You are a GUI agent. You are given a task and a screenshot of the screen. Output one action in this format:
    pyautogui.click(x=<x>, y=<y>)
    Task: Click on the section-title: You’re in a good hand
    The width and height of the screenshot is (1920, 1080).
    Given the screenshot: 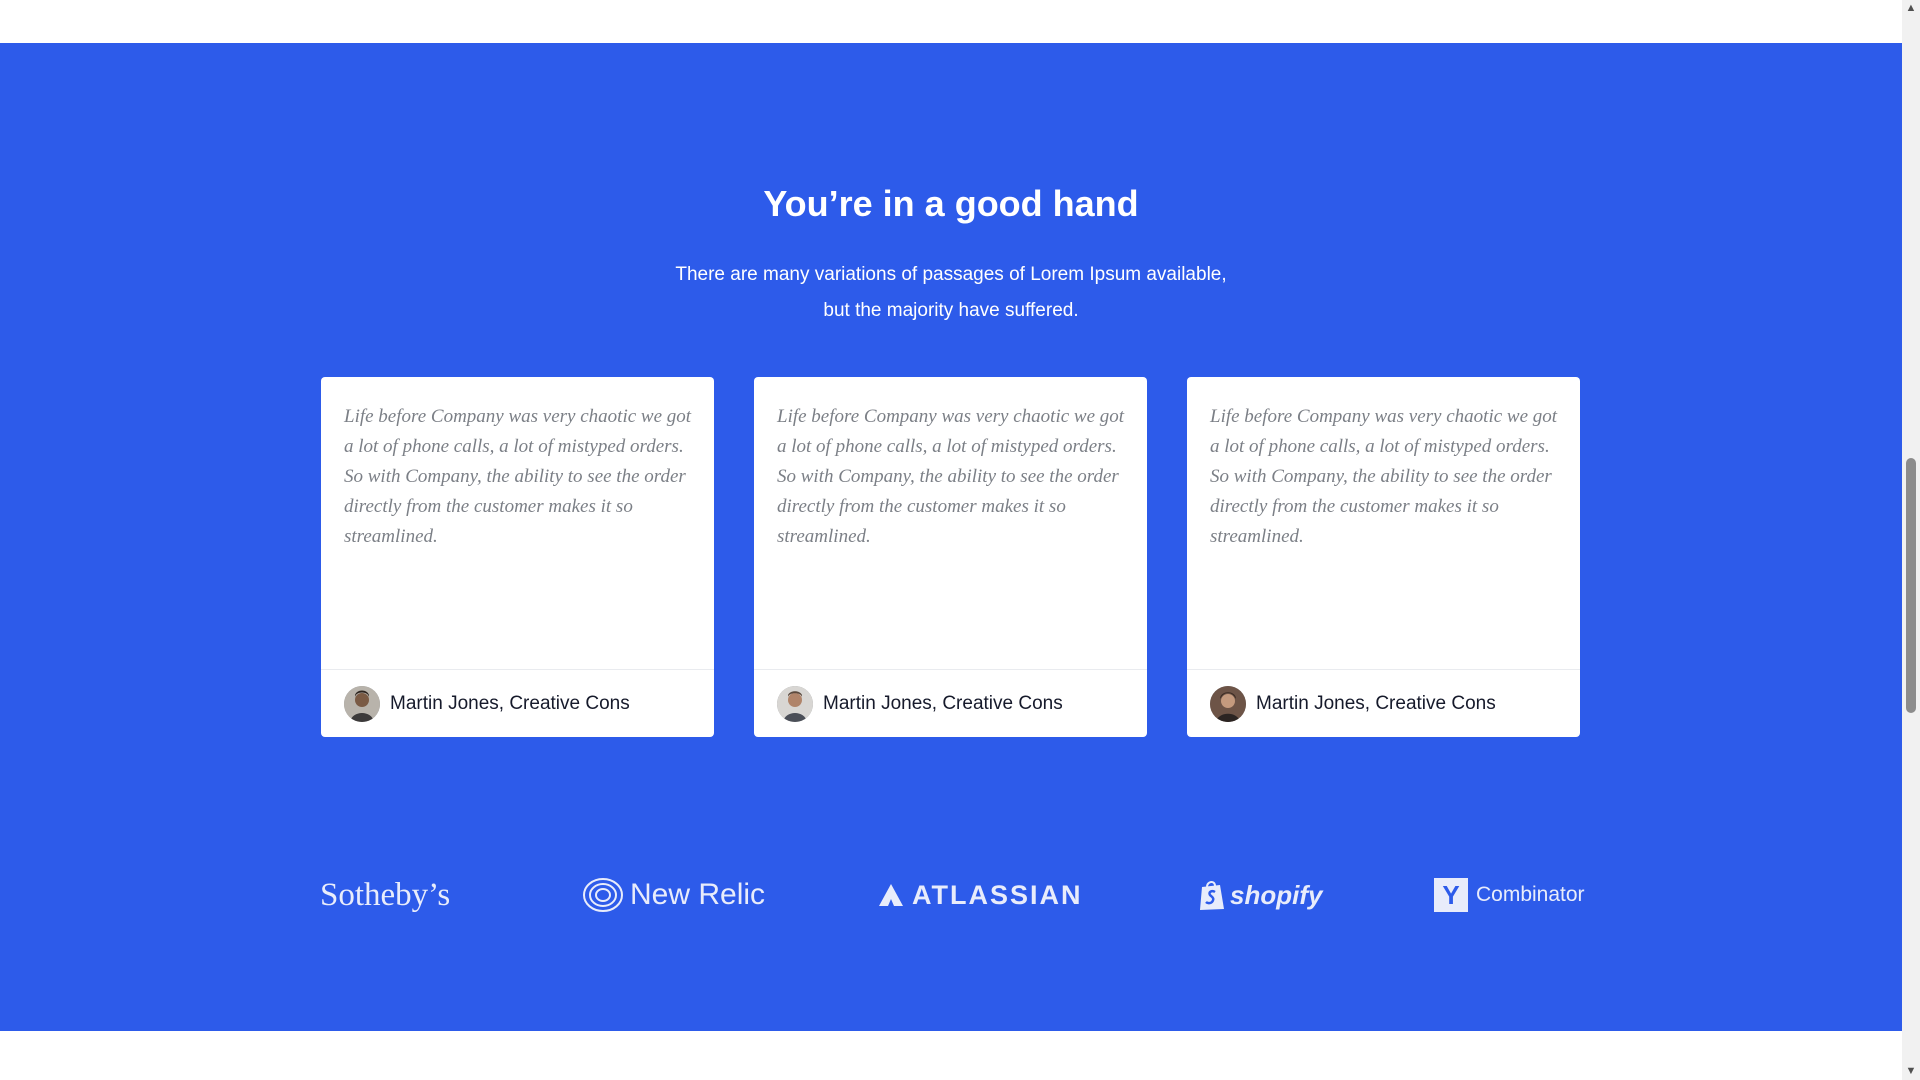 What is the action you would take?
    pyautogui.click(x=951, y=203)
    